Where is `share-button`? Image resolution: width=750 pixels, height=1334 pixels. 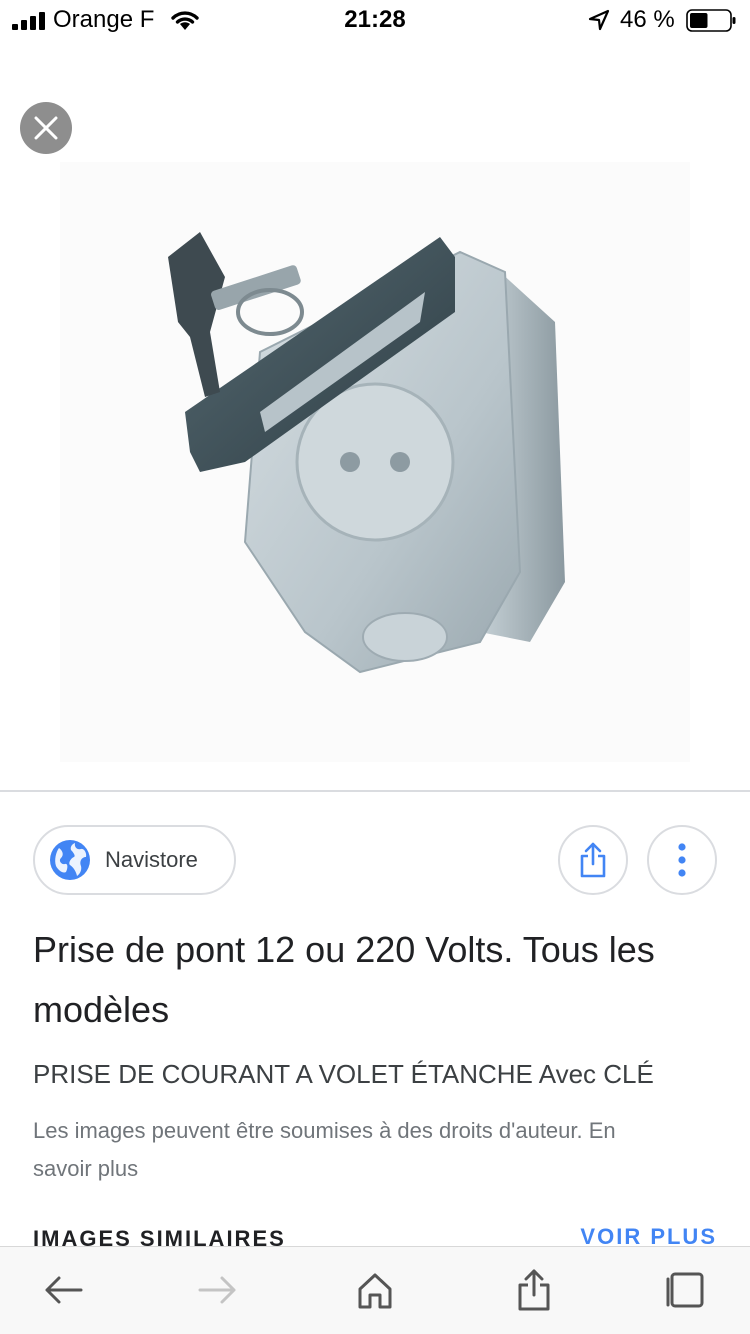
share-button is located at coordinates (593, 860).